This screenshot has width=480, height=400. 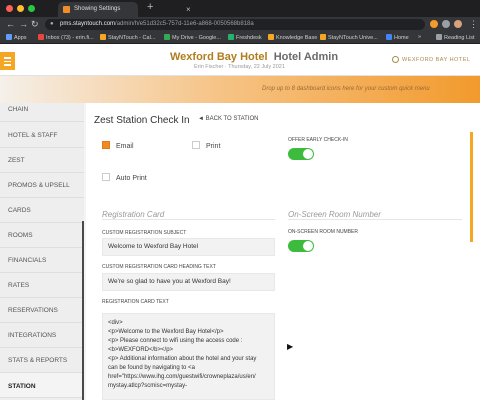 What do you see at coordinates (144, 233) in the screenshot?
I see `registration-subject-label: CUSTOM REGISTRATION SUBJECT` at bounding box center [144, 233].